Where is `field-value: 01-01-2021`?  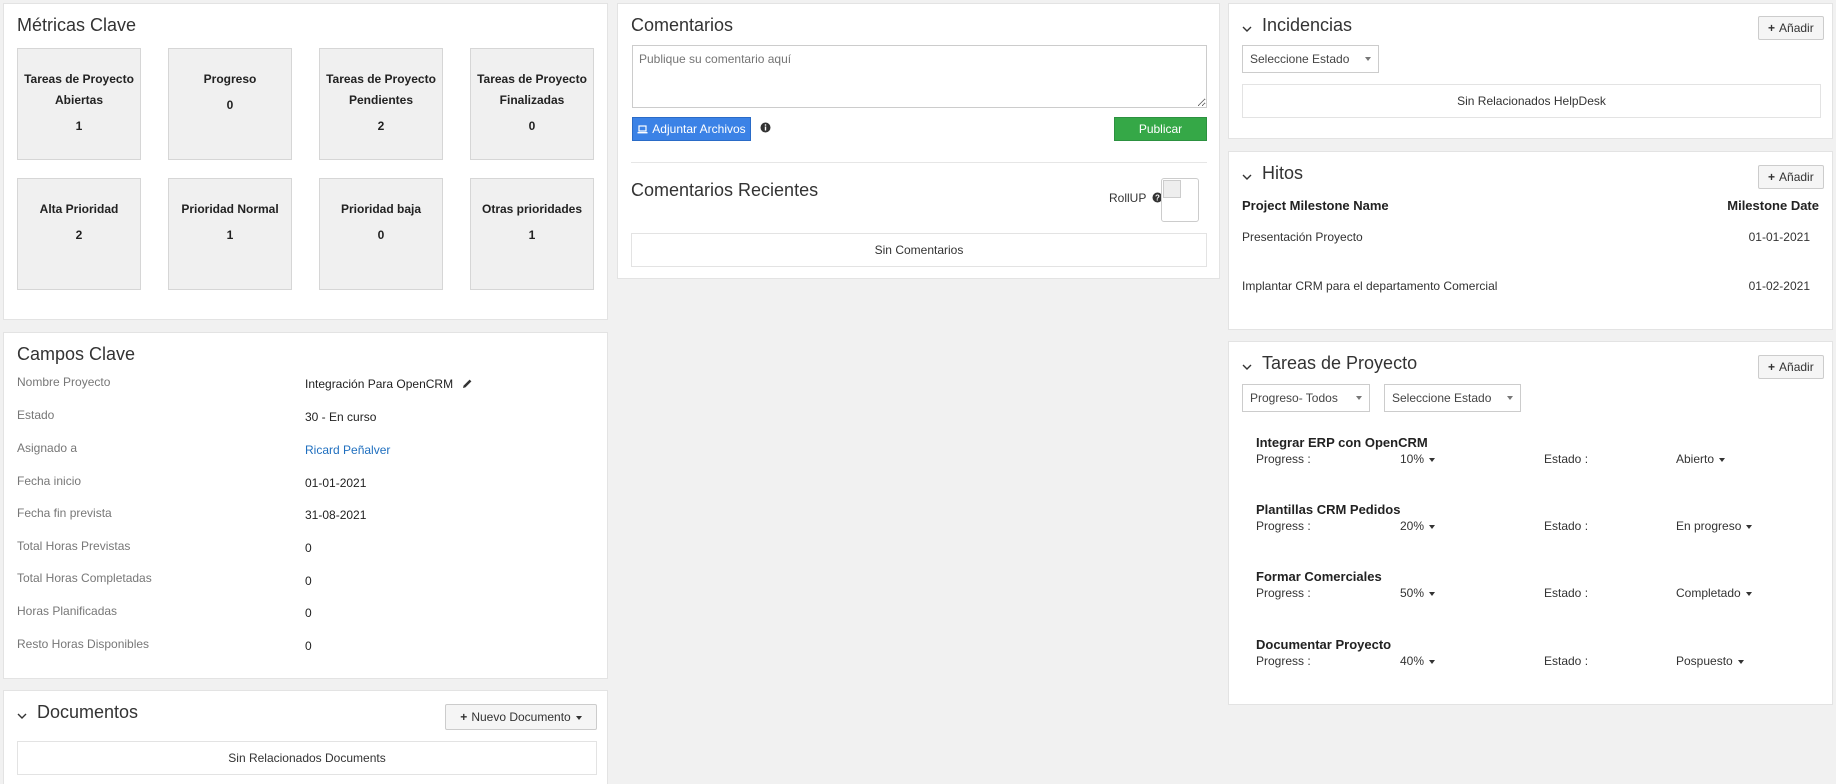 field-value: 01-01-2021 is located at coordinates (336, 483).